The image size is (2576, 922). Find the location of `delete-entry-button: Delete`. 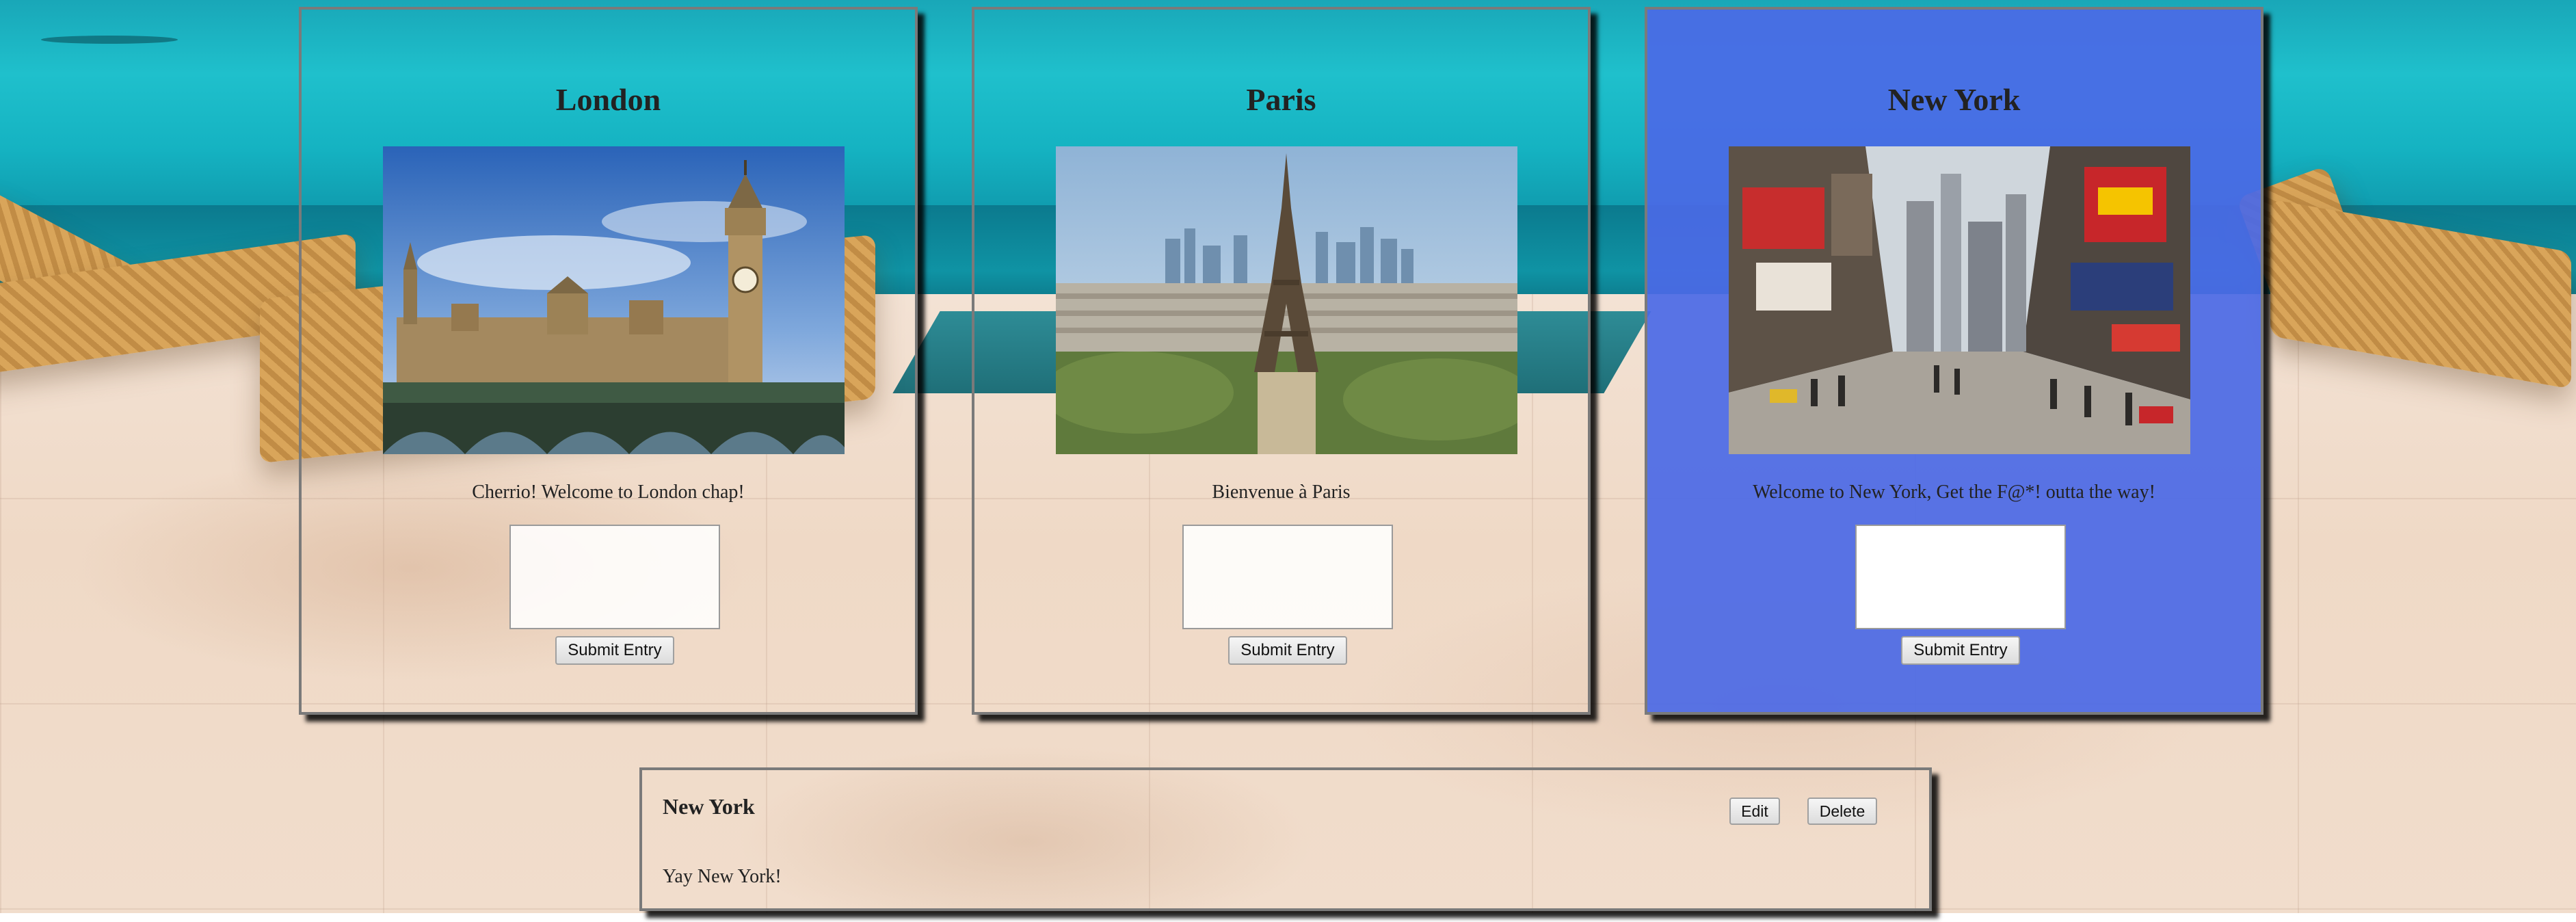

delete-entry-button: Delete is located at coordinates (1842, 811).